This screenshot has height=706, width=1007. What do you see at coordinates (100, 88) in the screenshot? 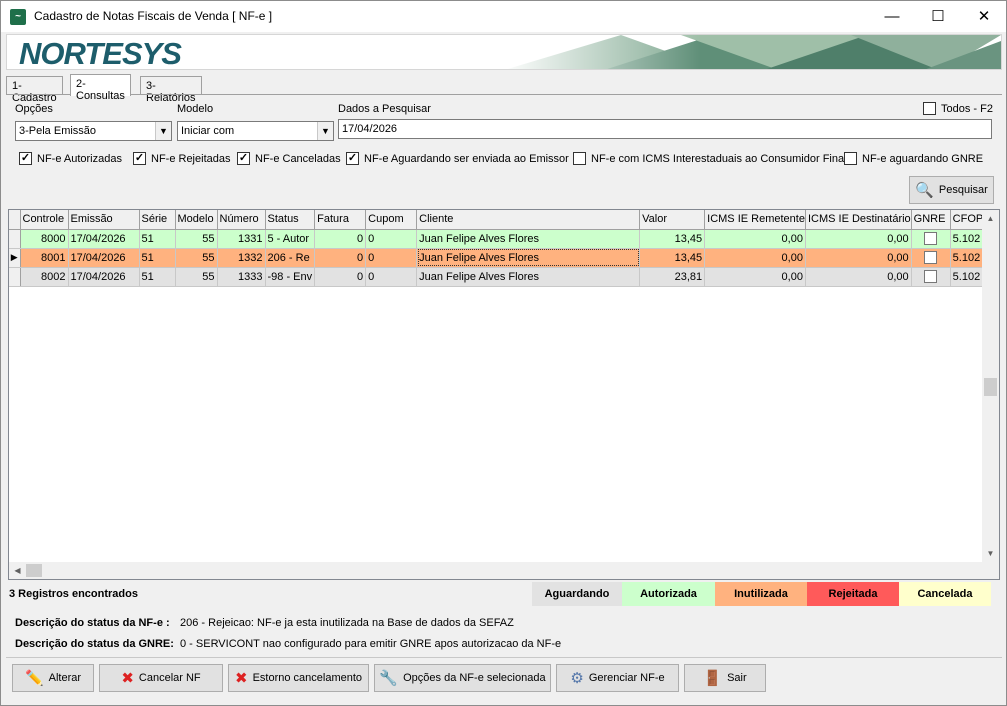
I see `tab-consultas: 2-Consultas` at bounding box center [100, 88].